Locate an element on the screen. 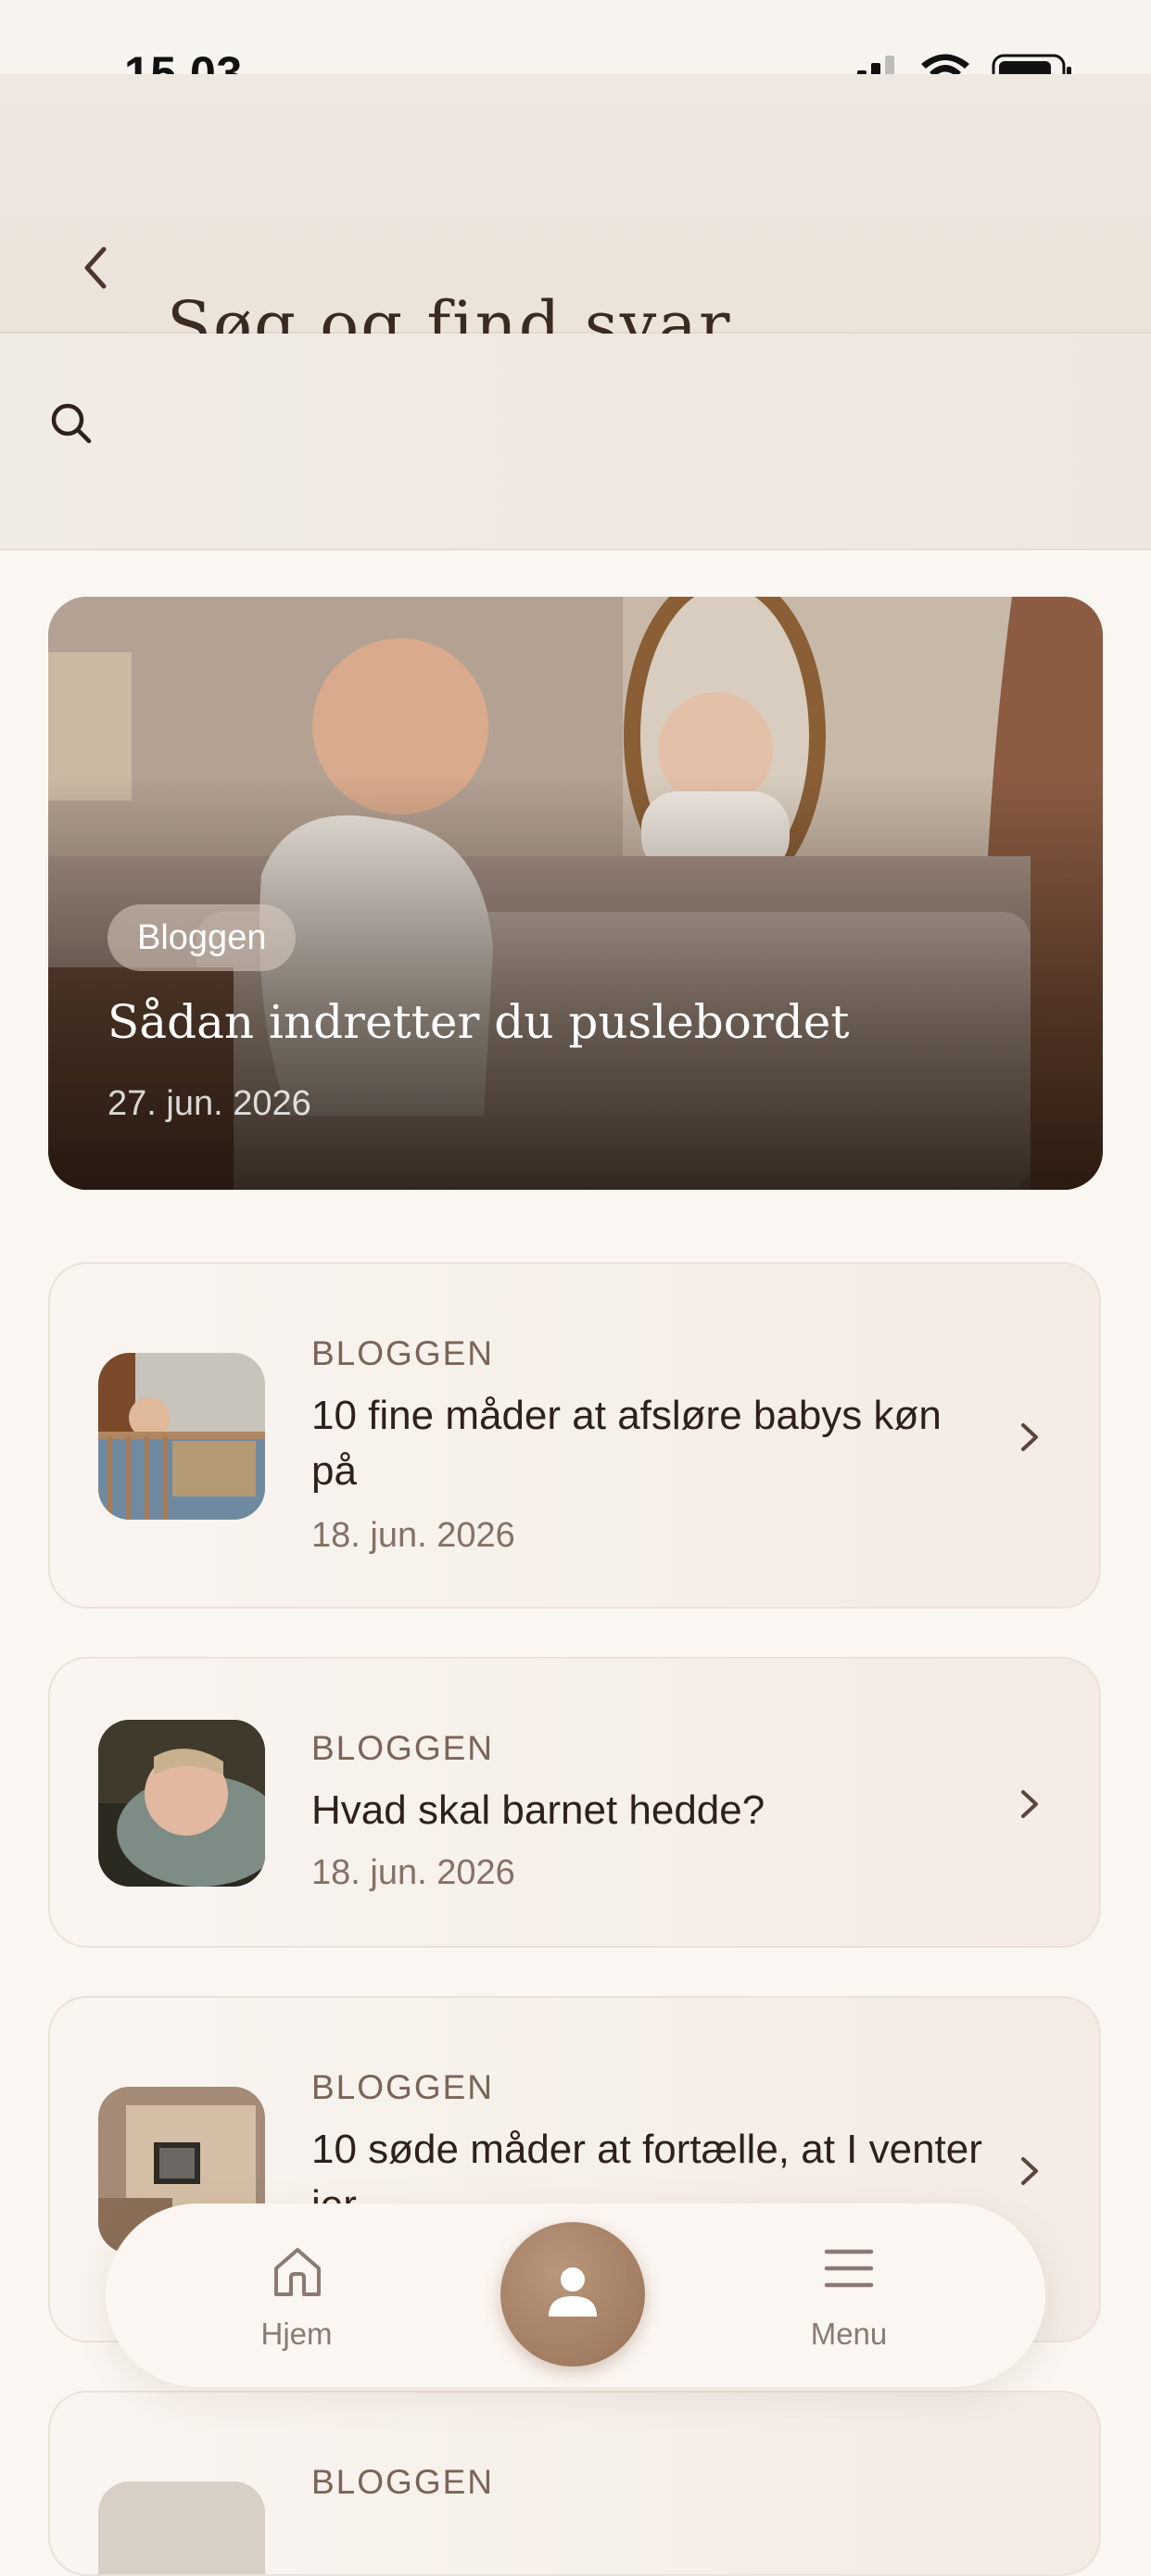  bottom-tab-bar: Hjem Menu is located at coordinates (575, 2295).